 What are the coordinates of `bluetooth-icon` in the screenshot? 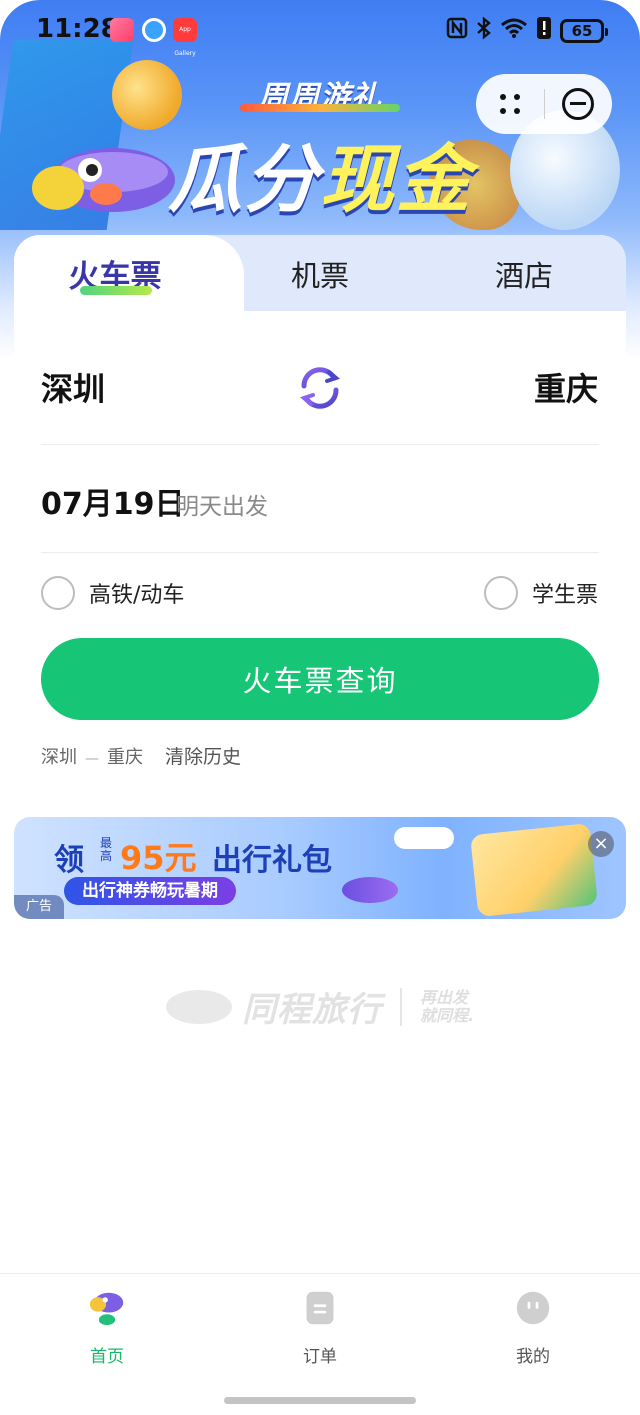 It's located at (484, 31).